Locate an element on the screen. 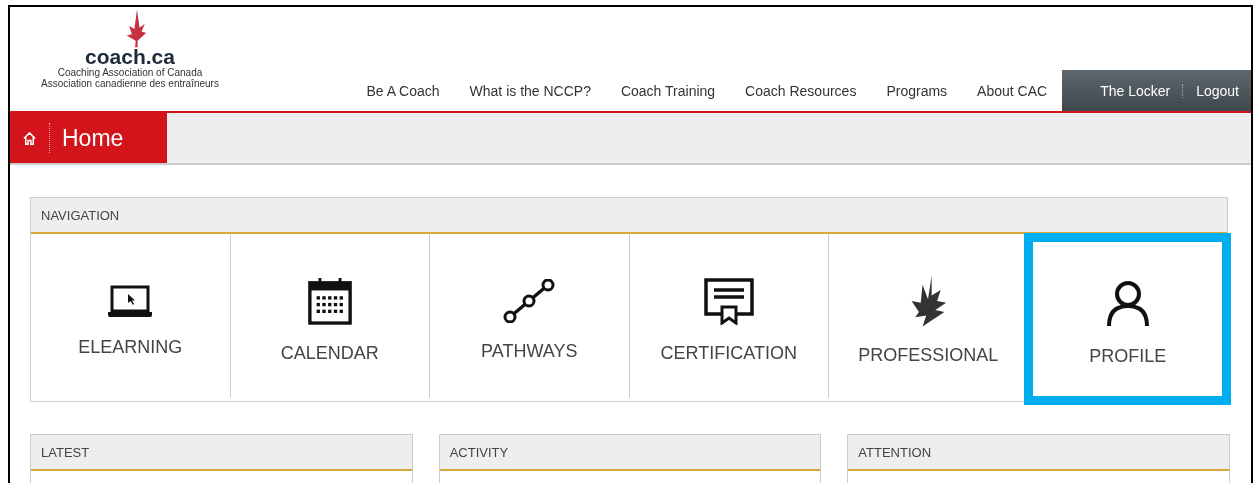 The width and height of the screenshot is (1257, 485). navigation-tile: ELEARNING is located at coordinates (130, 316).